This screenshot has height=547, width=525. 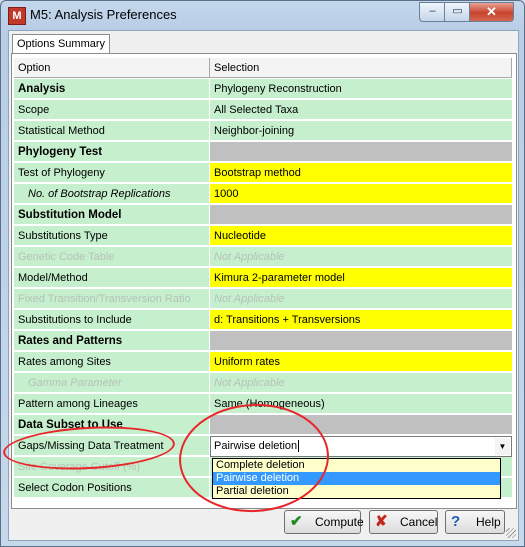 I want to click on help-button: ? Help, so click(x=475, y=522).